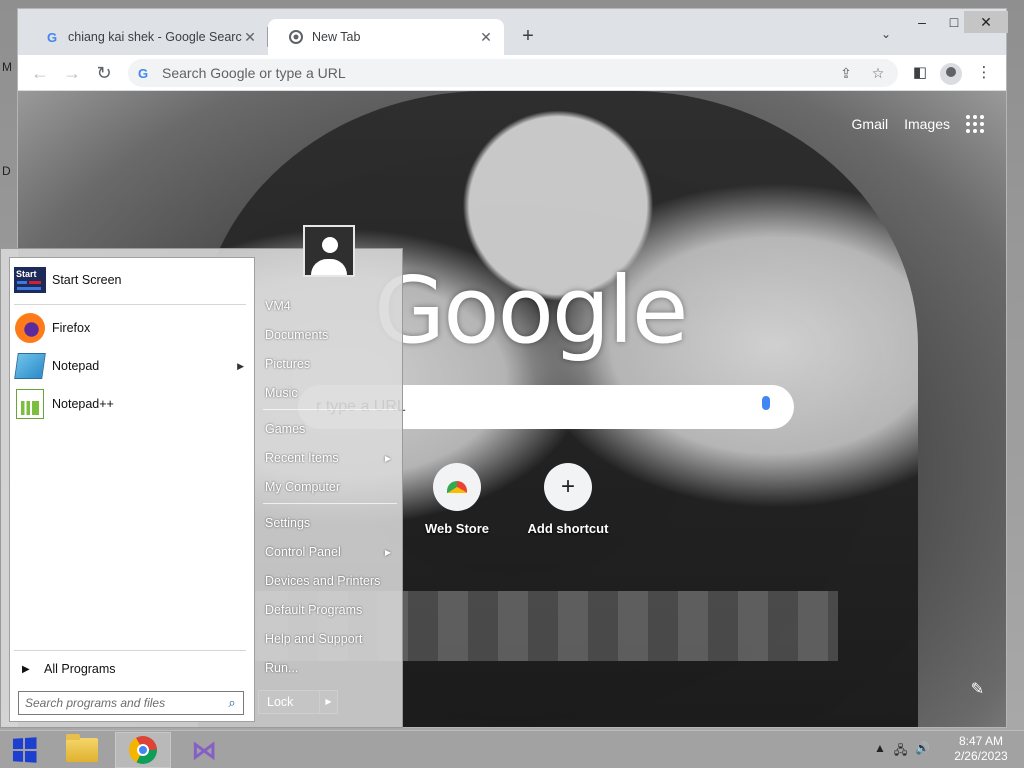 This screenshot has height=768, width=1024. I want to click on taskbar-file-explorer, so click(82, 750).